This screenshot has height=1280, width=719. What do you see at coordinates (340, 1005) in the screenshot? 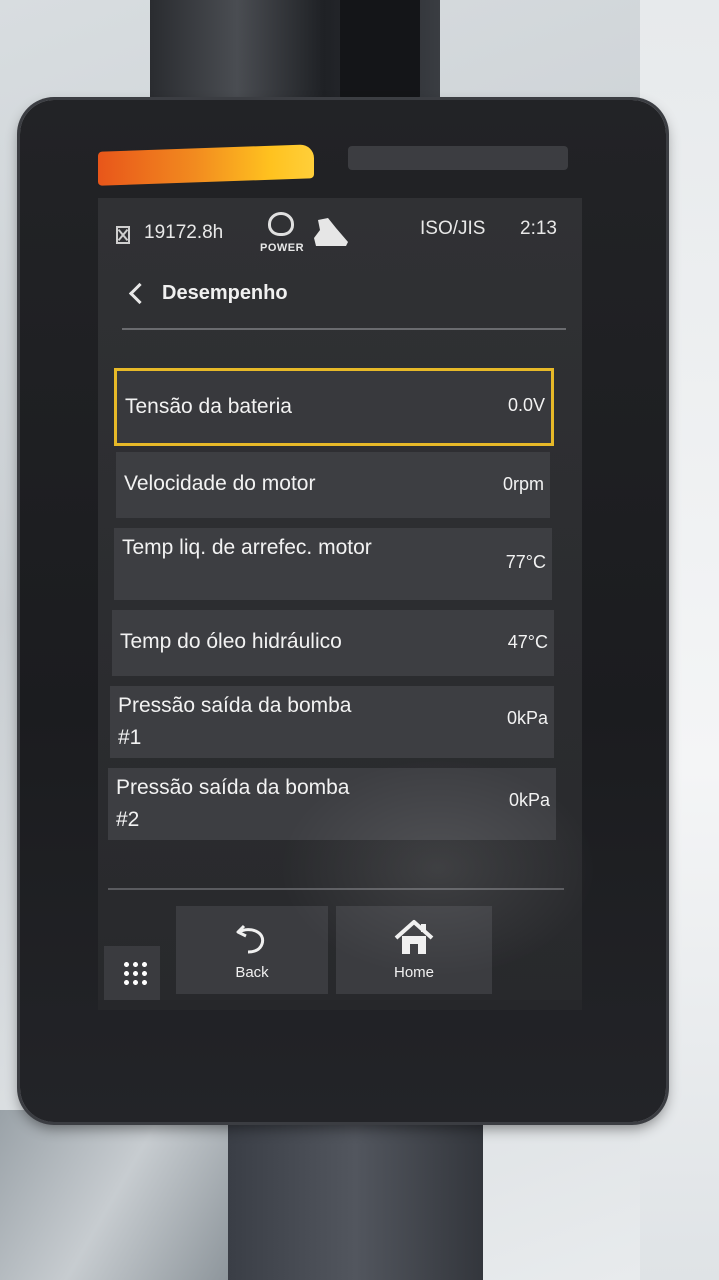
I see `bottom-bar` at bounding box center [340, 1005].